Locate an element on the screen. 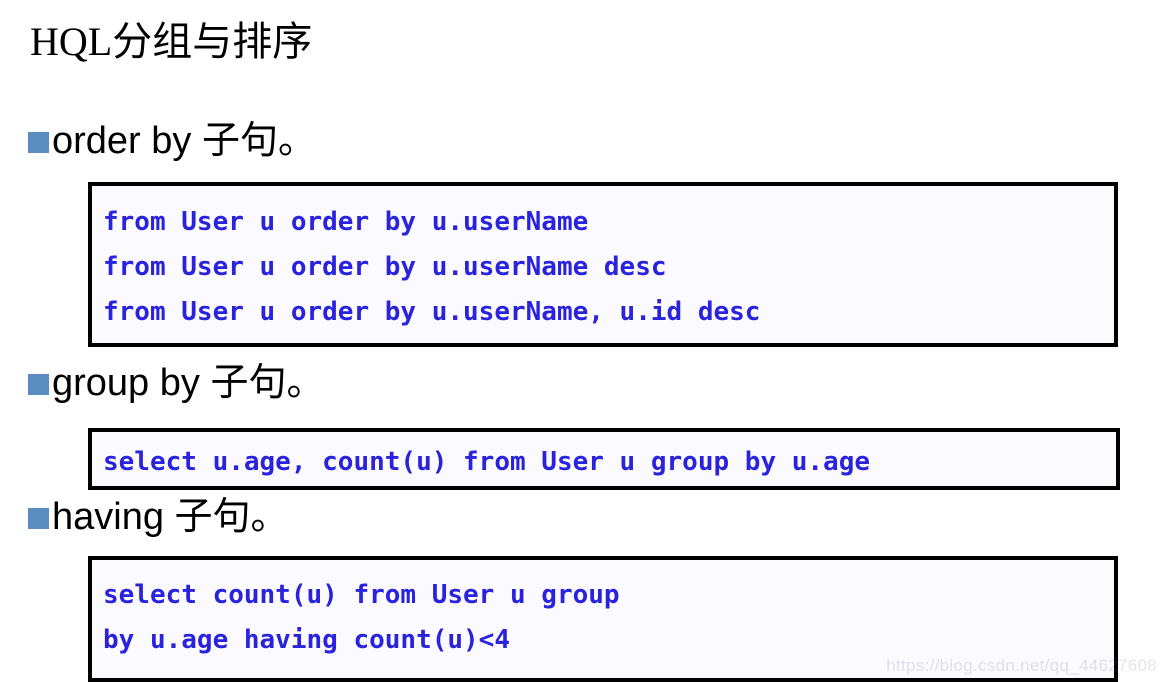 The width and height of the screenshot is (1163, 682). code-line: from User u order by u.userName is located at coordinates (346, 222).